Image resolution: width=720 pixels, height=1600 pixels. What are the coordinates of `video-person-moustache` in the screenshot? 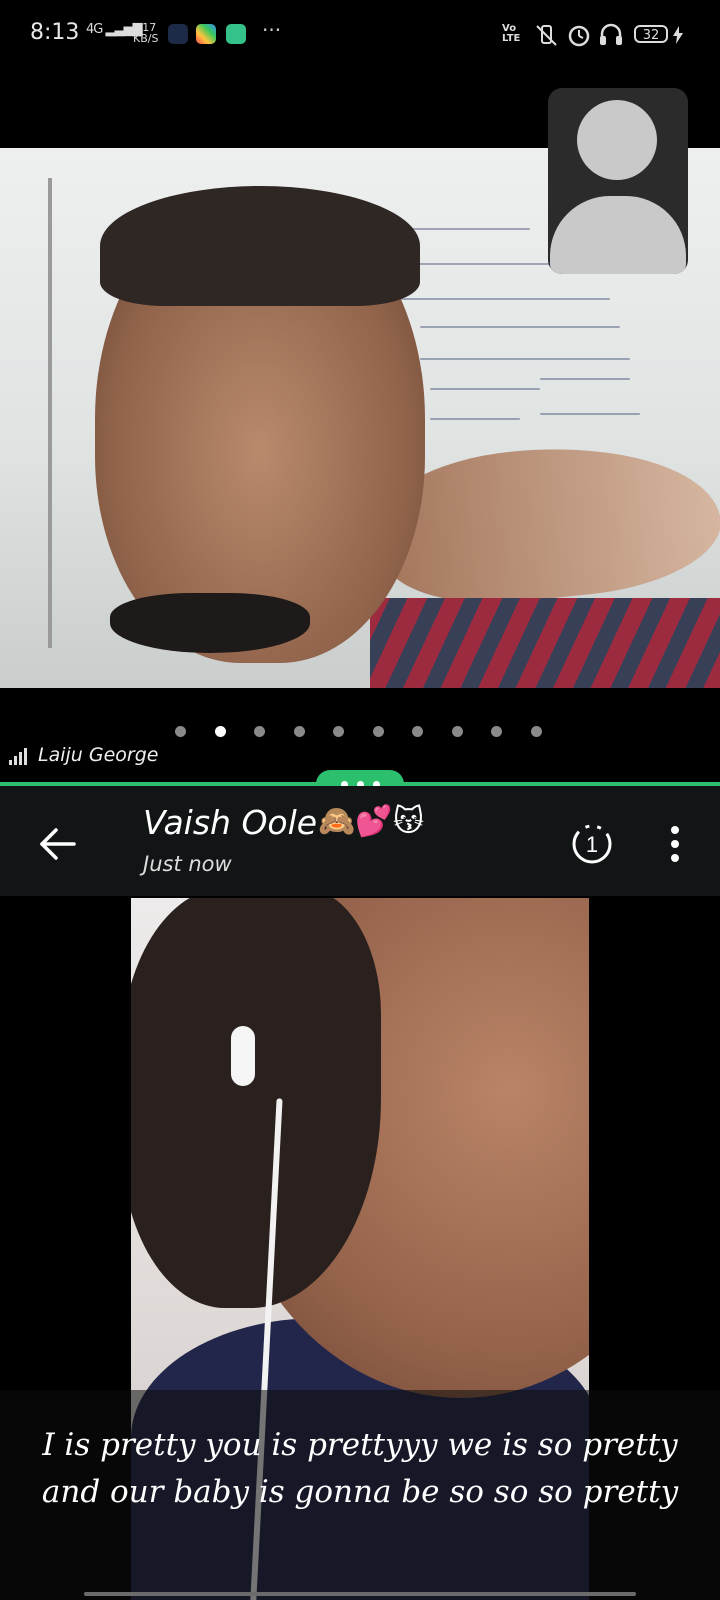 It's located at (210, 623).